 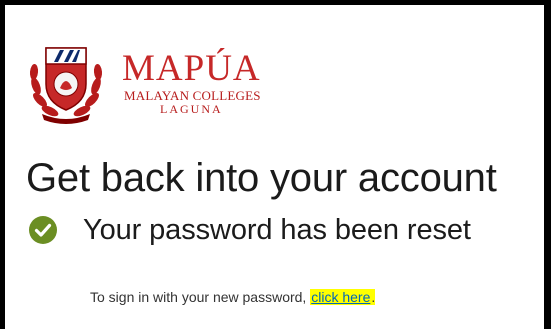 What do you see at coordinates (43, 230) in the screenshot?
I see `check-circle-icon` at bounding box center [43, 230].